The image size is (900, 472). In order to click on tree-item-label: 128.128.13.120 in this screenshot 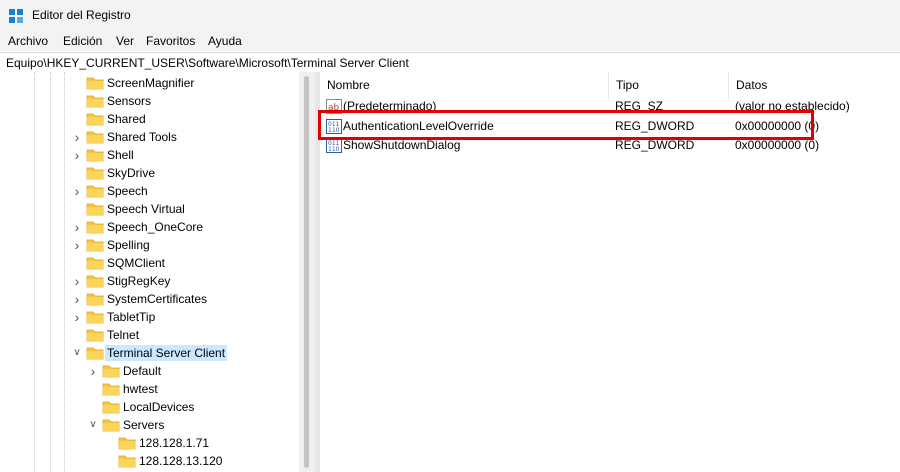, I will do `click(181, 461)`.